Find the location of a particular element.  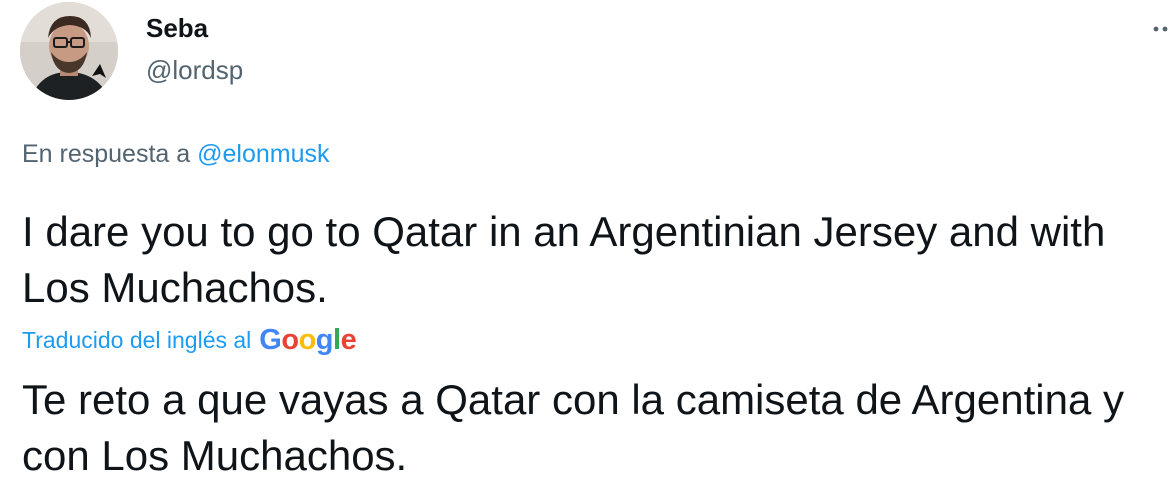

google-logo: Google is located at coordinates (308, 339).